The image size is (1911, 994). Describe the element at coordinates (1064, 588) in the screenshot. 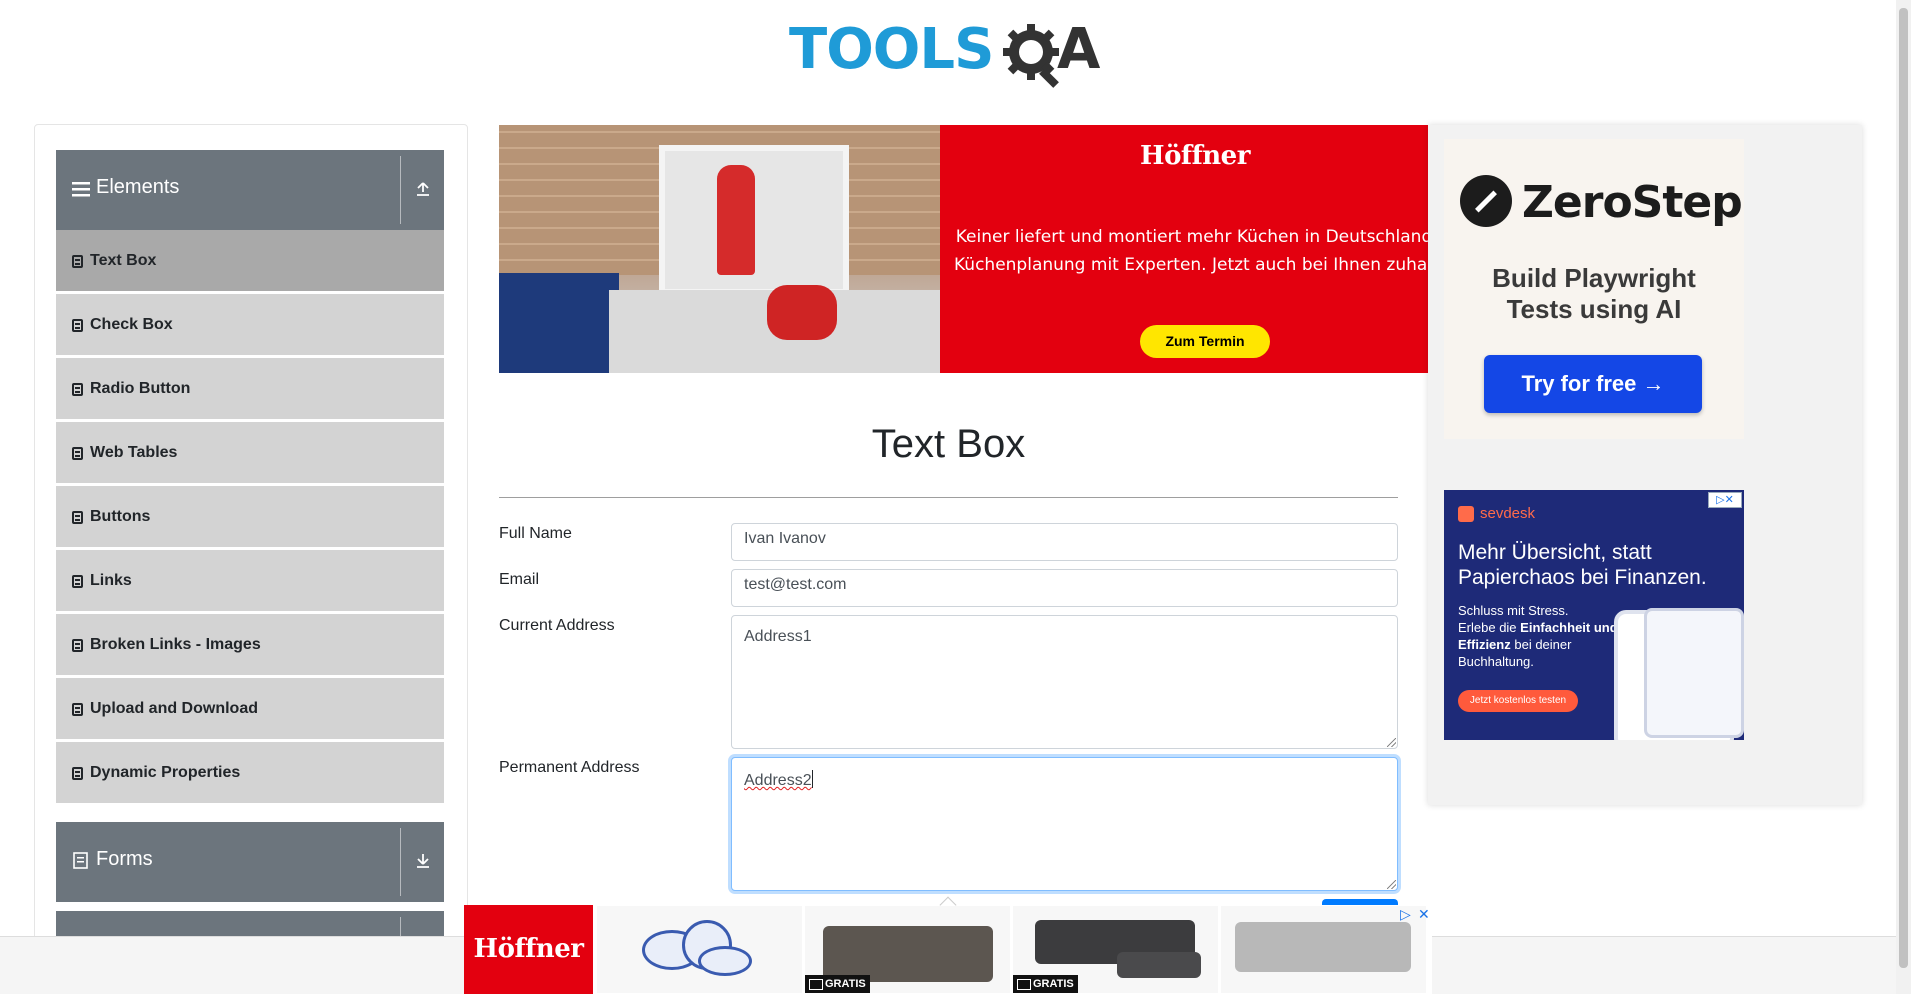

I see `email-input: test@test.com` at that location.